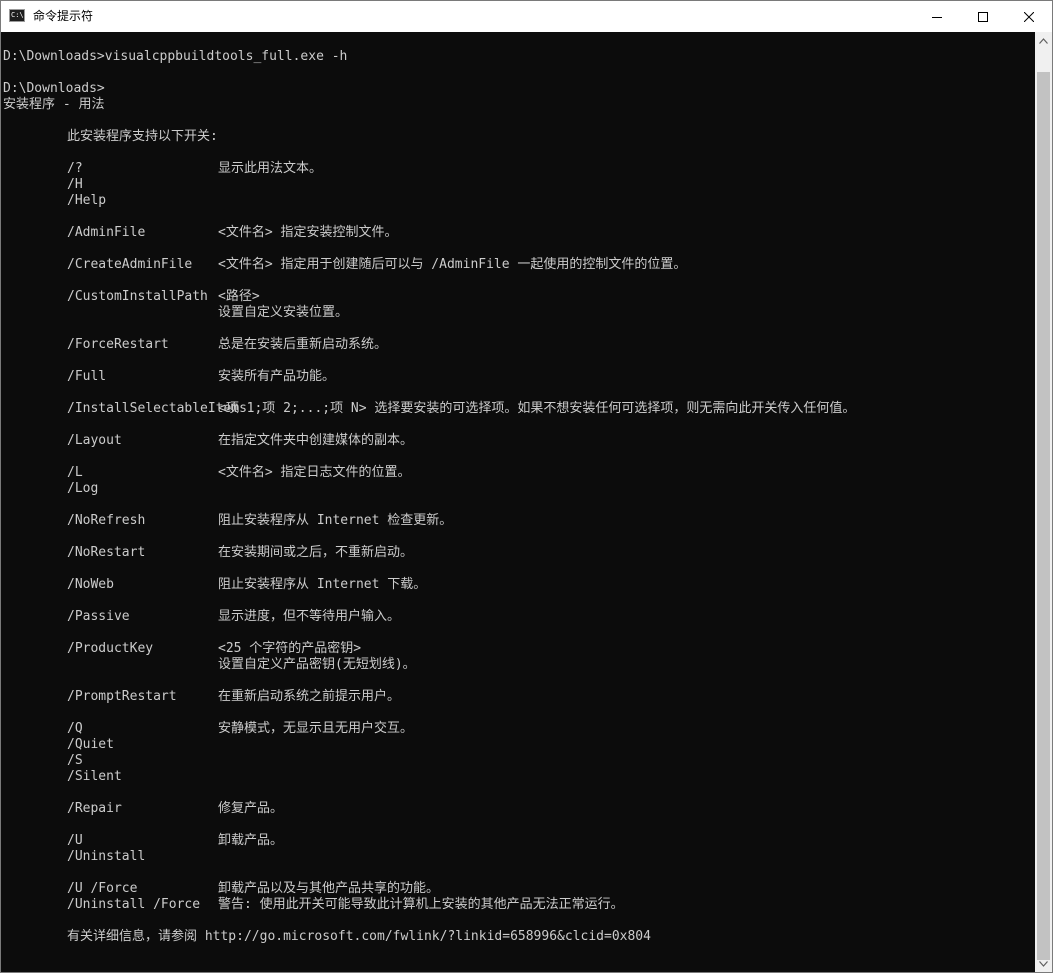 The height and width of the screenshot is (973, 1053). What do you see at coordinates (122, 696) in the screenshot?
I see `switch-name: /PromptRestart` at bounding box center [122, 696].